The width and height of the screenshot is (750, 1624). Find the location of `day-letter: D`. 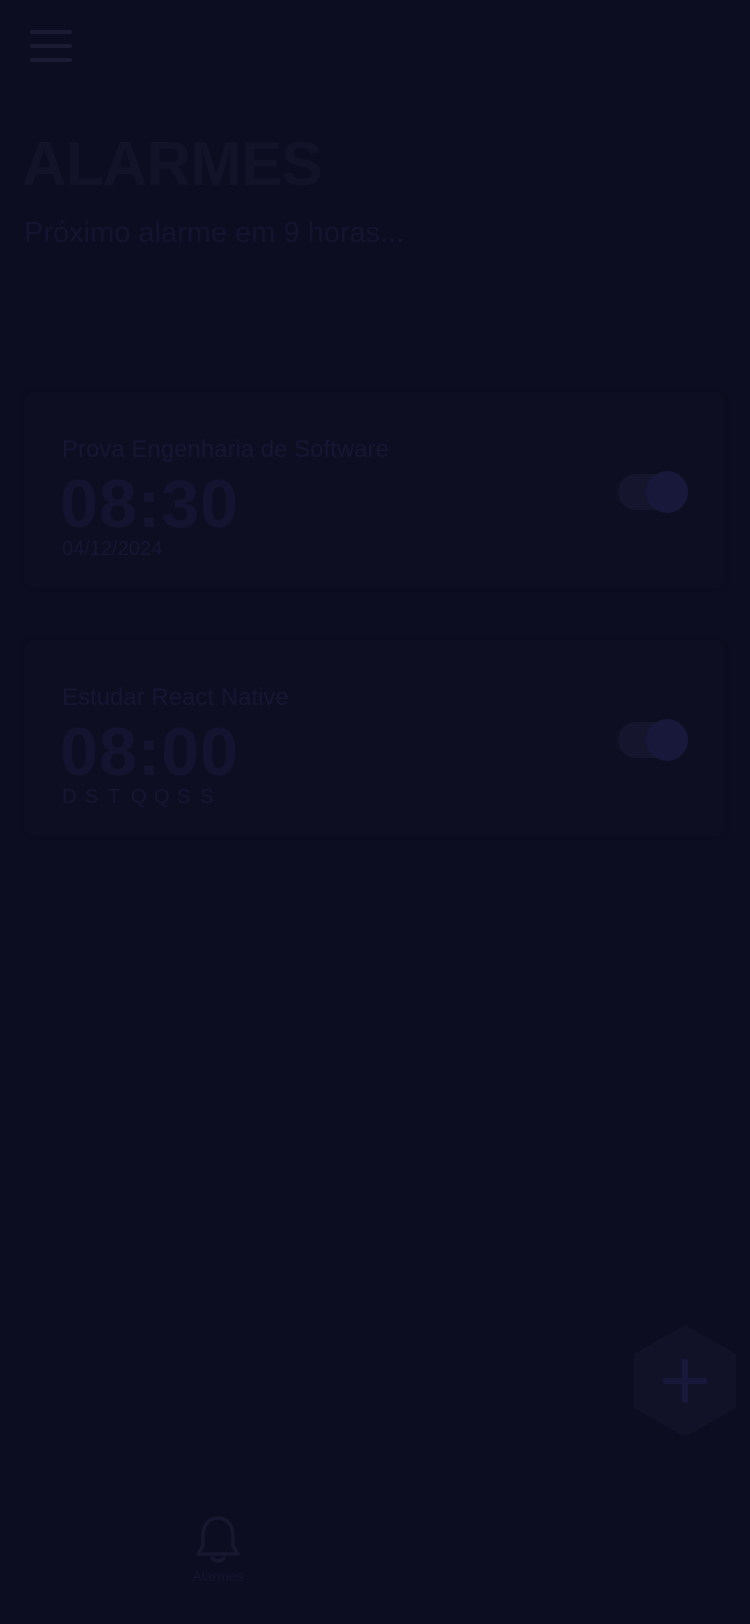

day-letter: D is located at coordinates (69, 797).